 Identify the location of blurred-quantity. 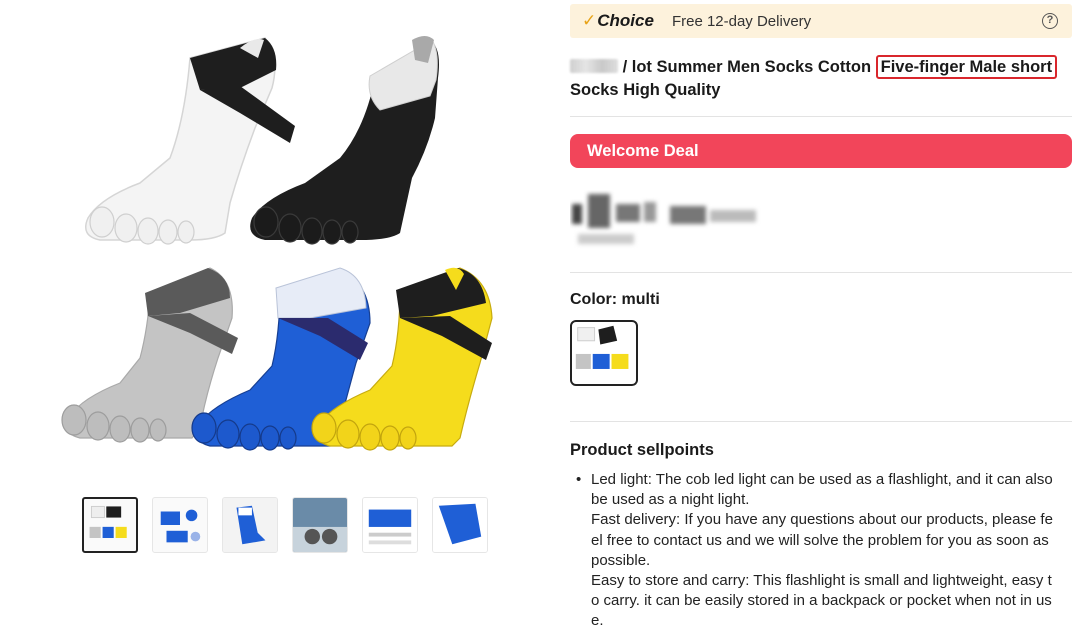
(594, 66).